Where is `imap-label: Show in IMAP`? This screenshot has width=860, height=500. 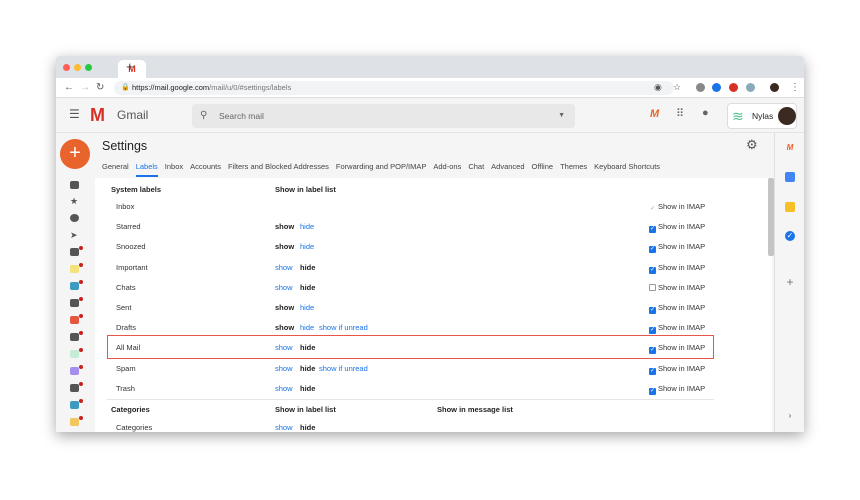
imap-label: Show in IMAP is located at coordinates (682, 307).